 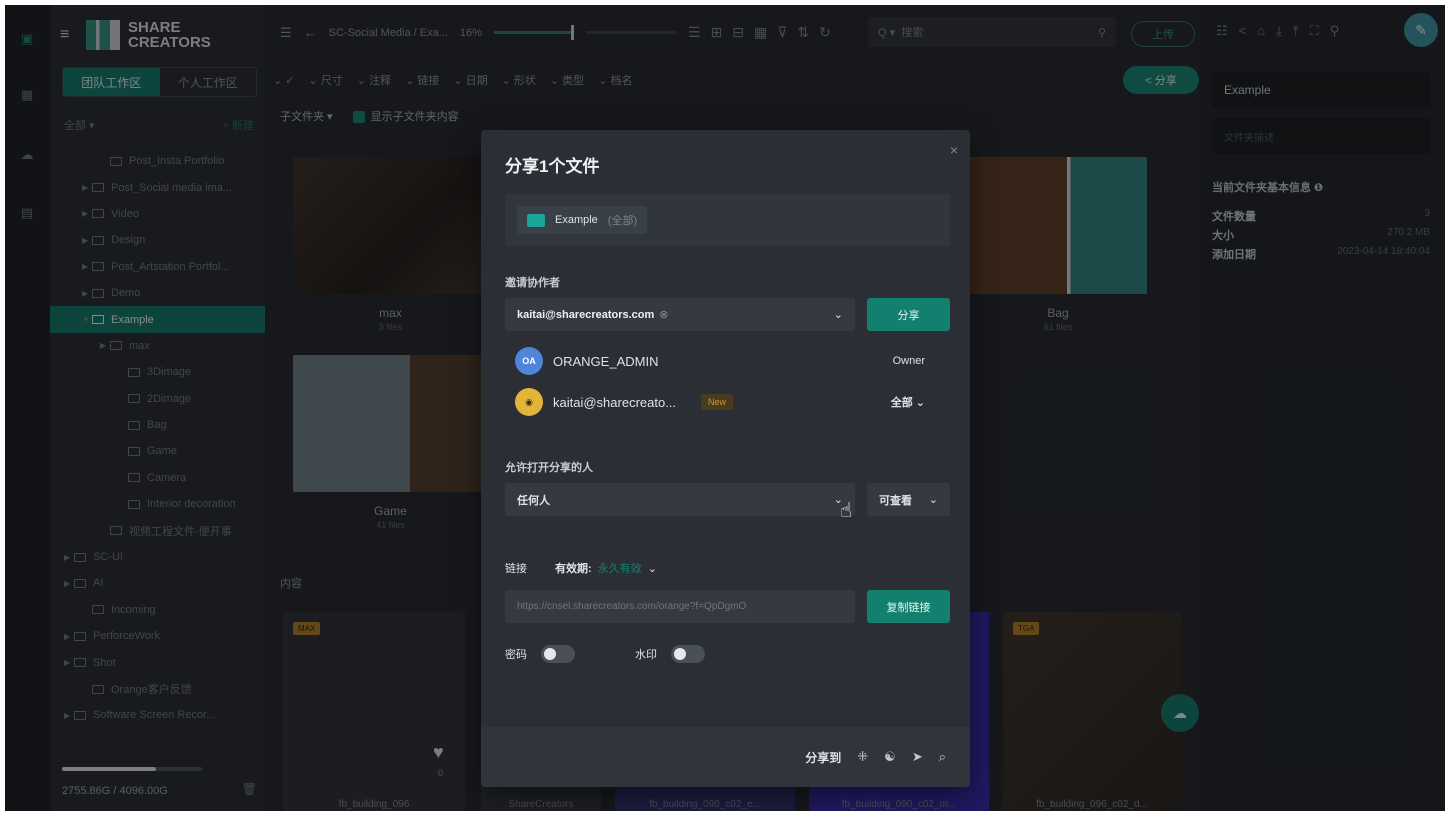 I want to click on password-toggle, so click(x=558, y=654).